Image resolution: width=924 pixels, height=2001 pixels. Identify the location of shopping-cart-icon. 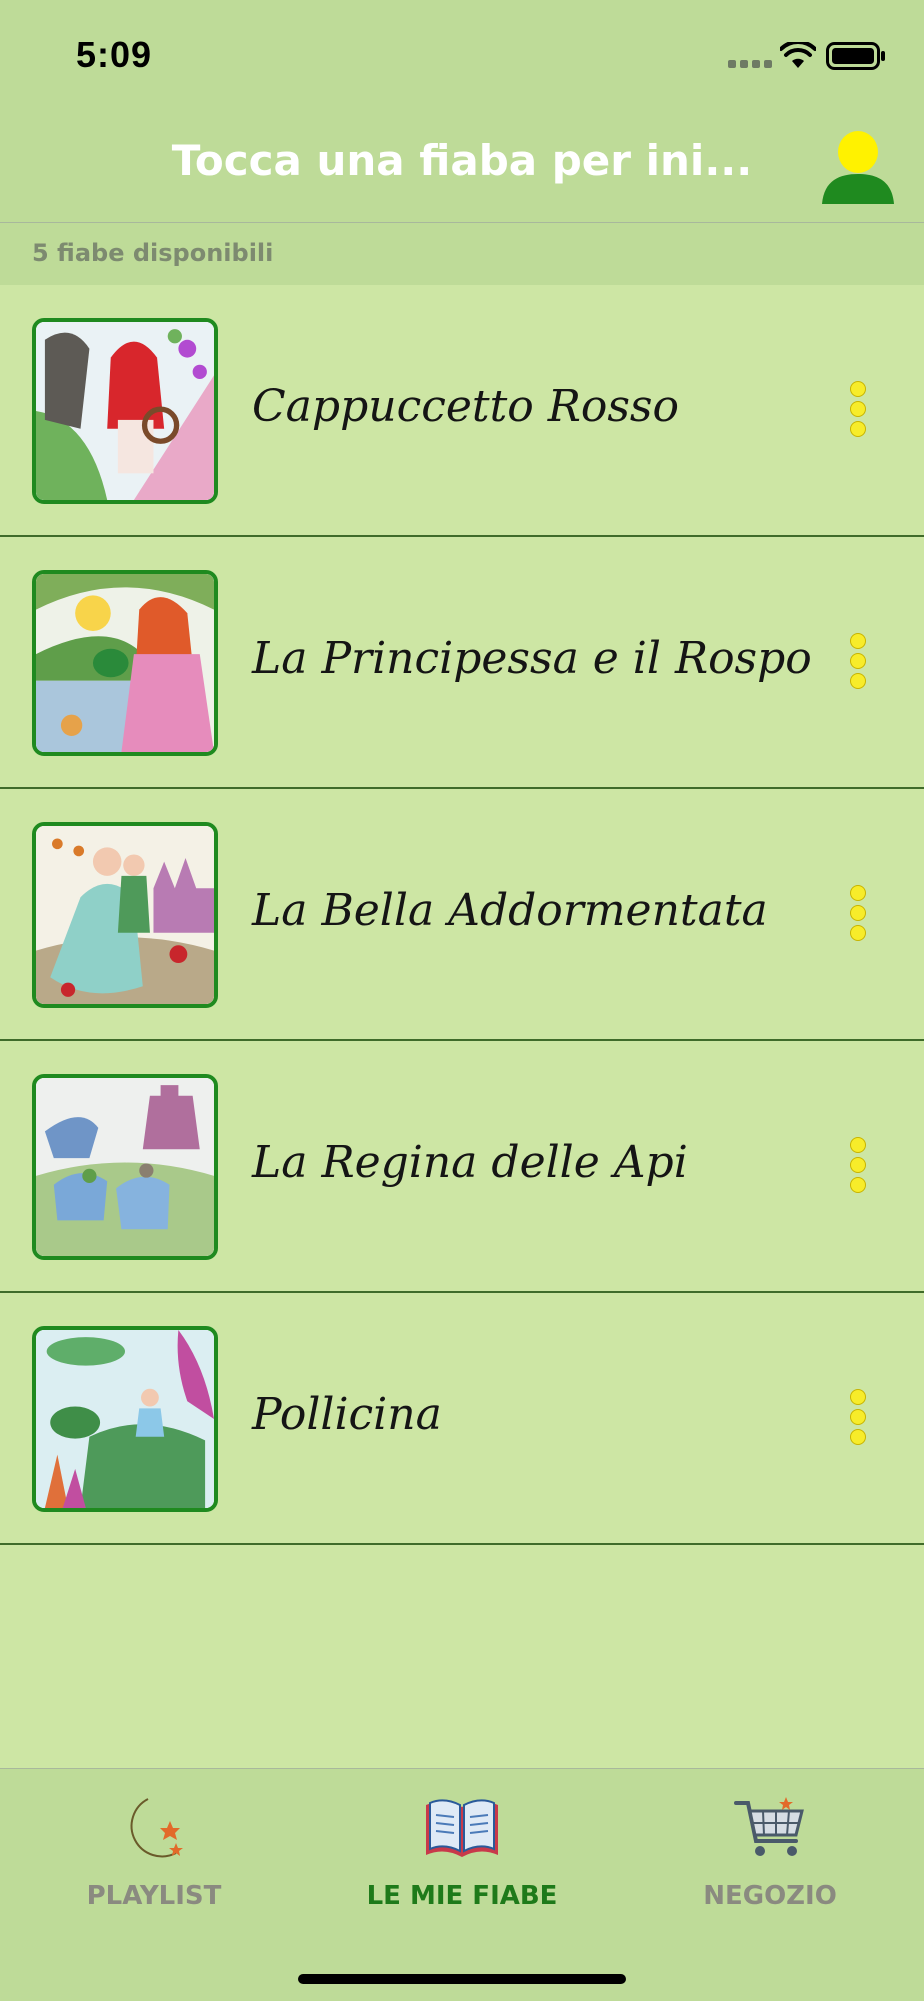
(769, 1826).